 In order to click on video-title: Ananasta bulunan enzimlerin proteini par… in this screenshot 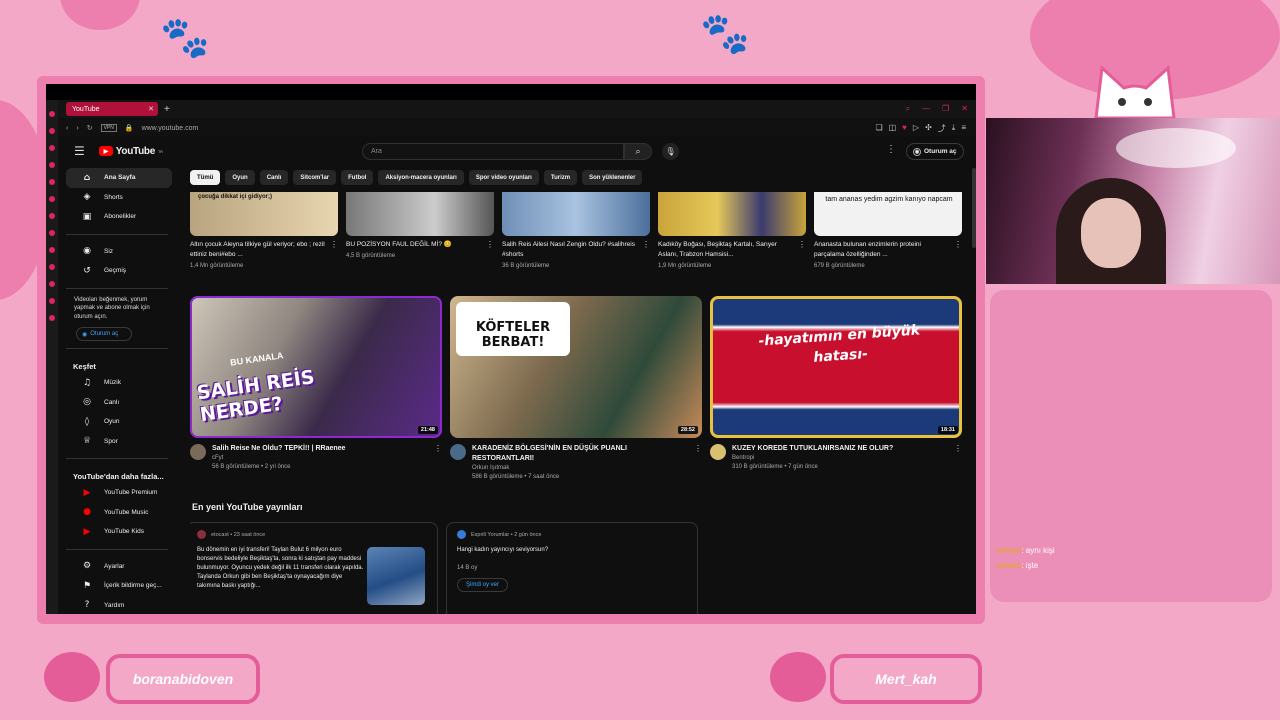, I will do `click(888, 250)`.